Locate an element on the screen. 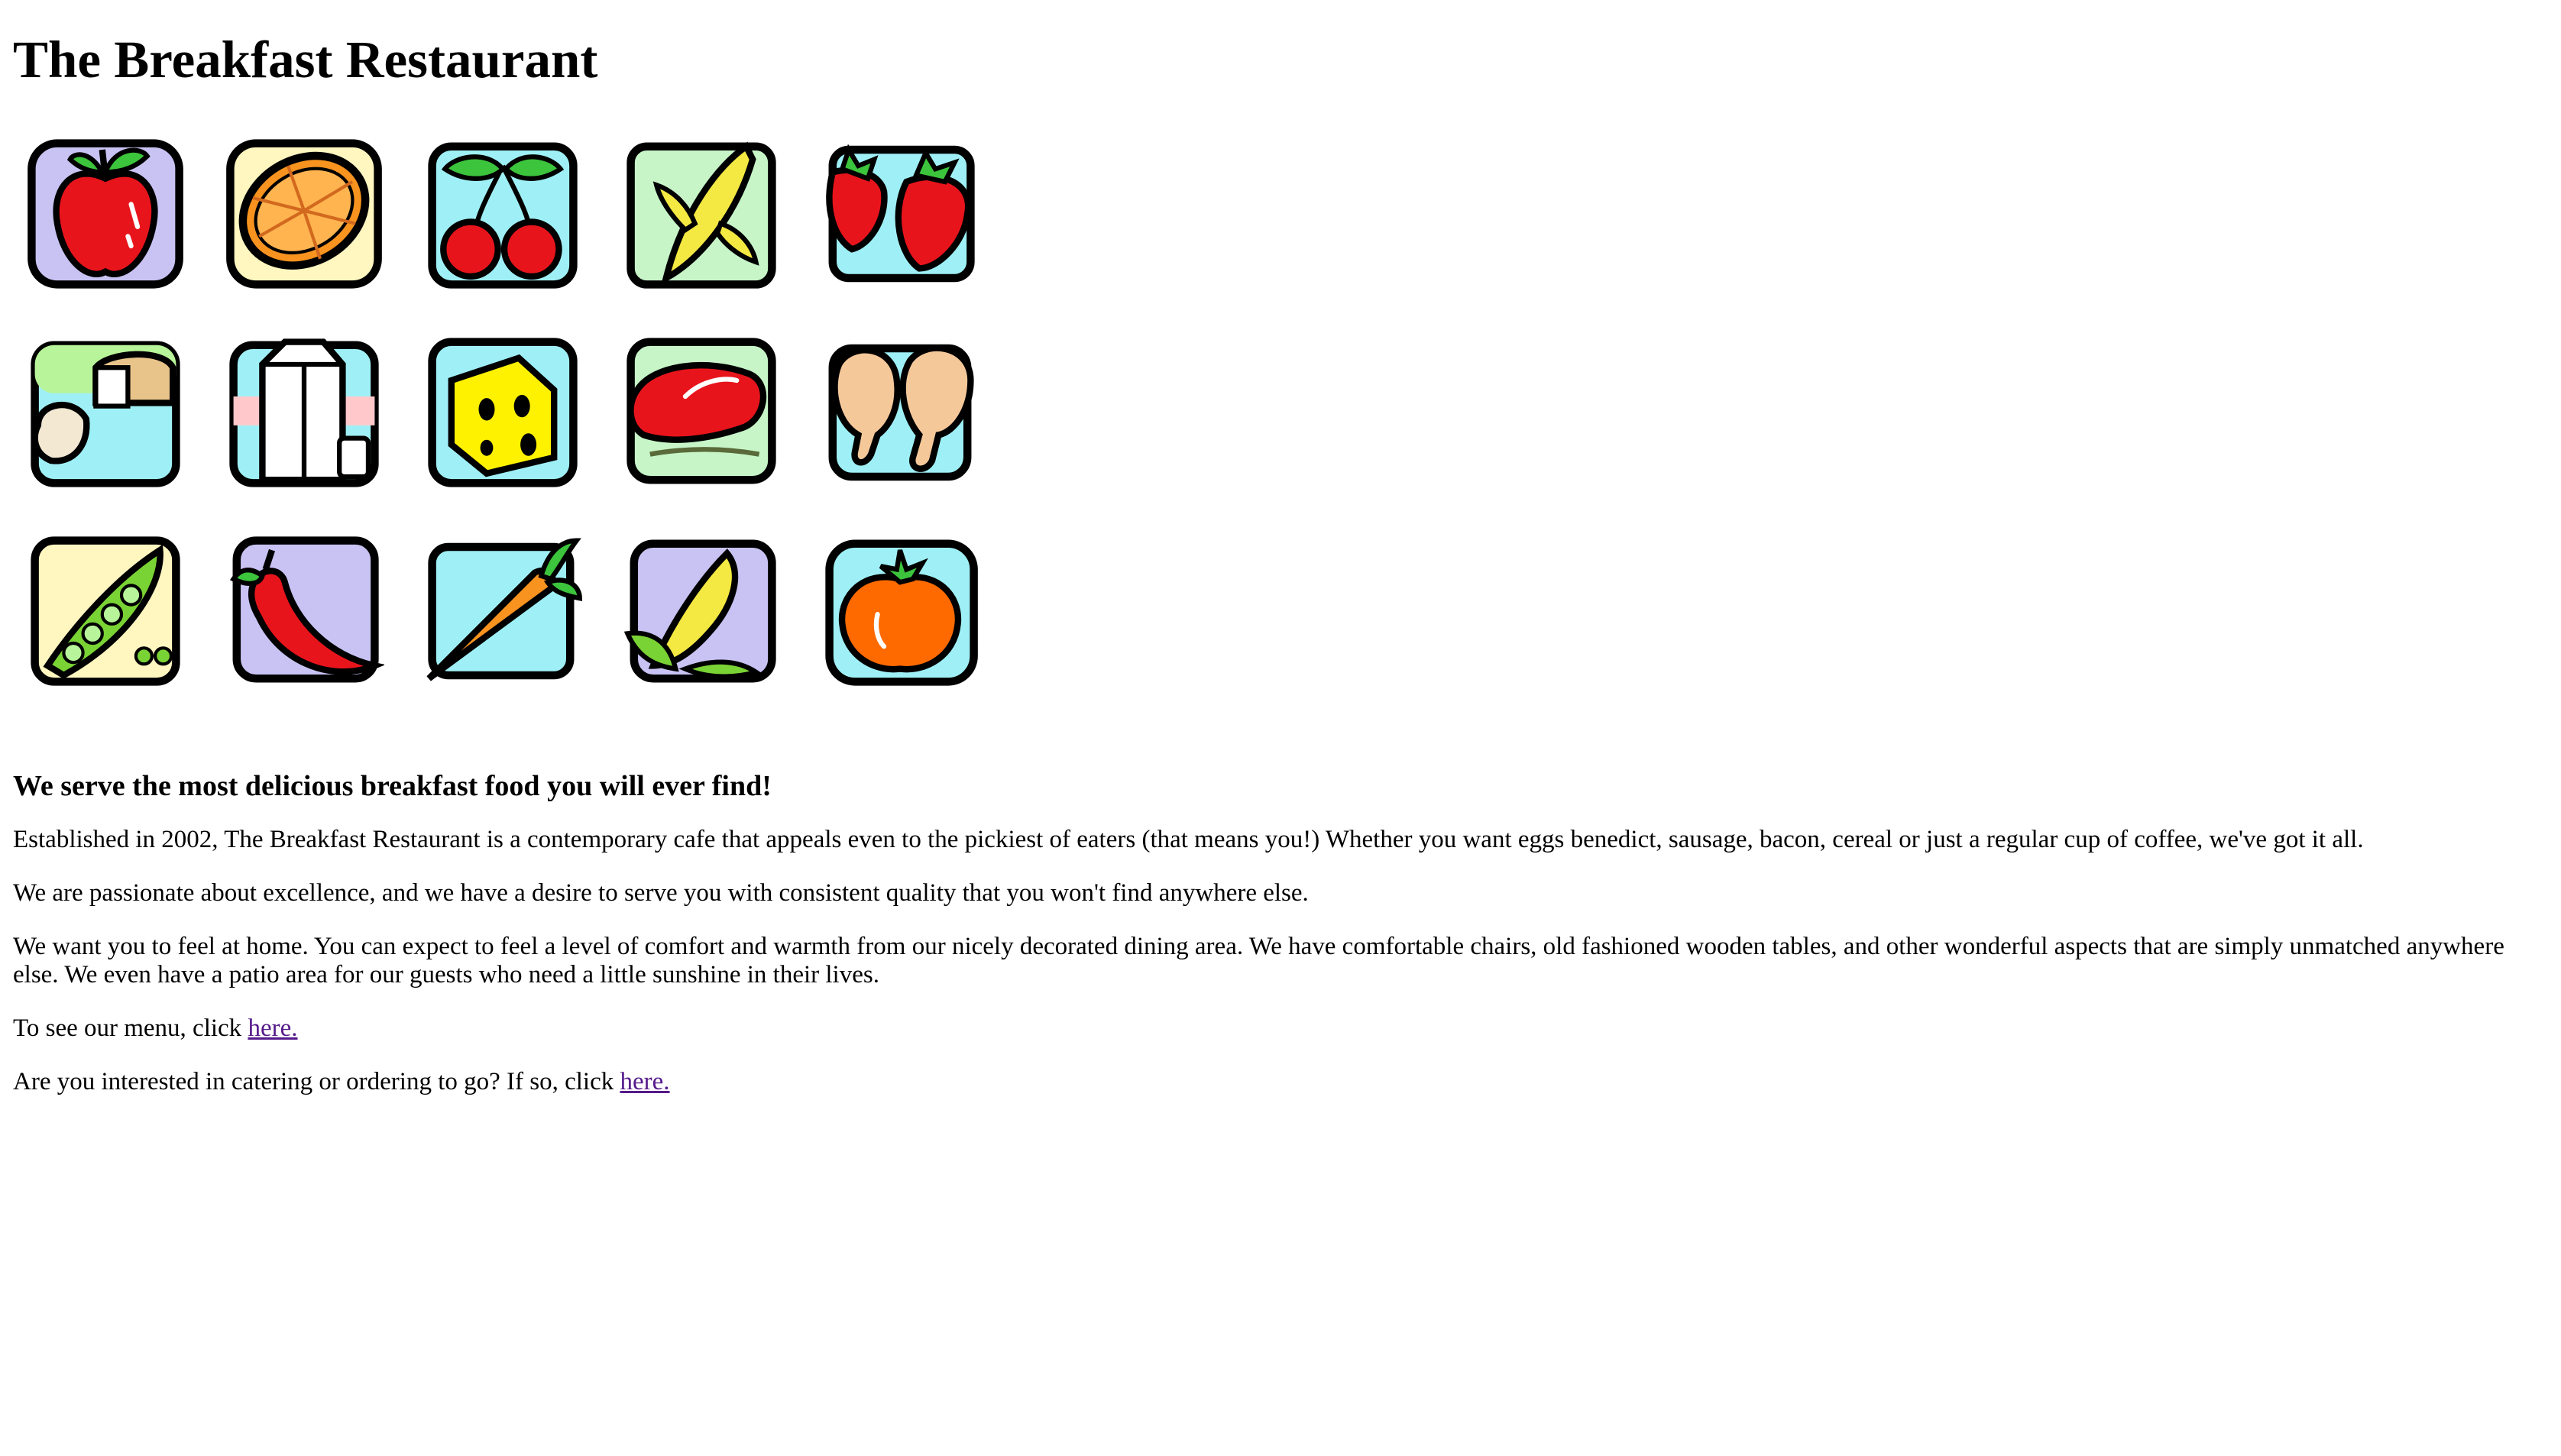 This screenshot has height=1456, width=2561. carrot-icon is located at coordinates (503, 611).